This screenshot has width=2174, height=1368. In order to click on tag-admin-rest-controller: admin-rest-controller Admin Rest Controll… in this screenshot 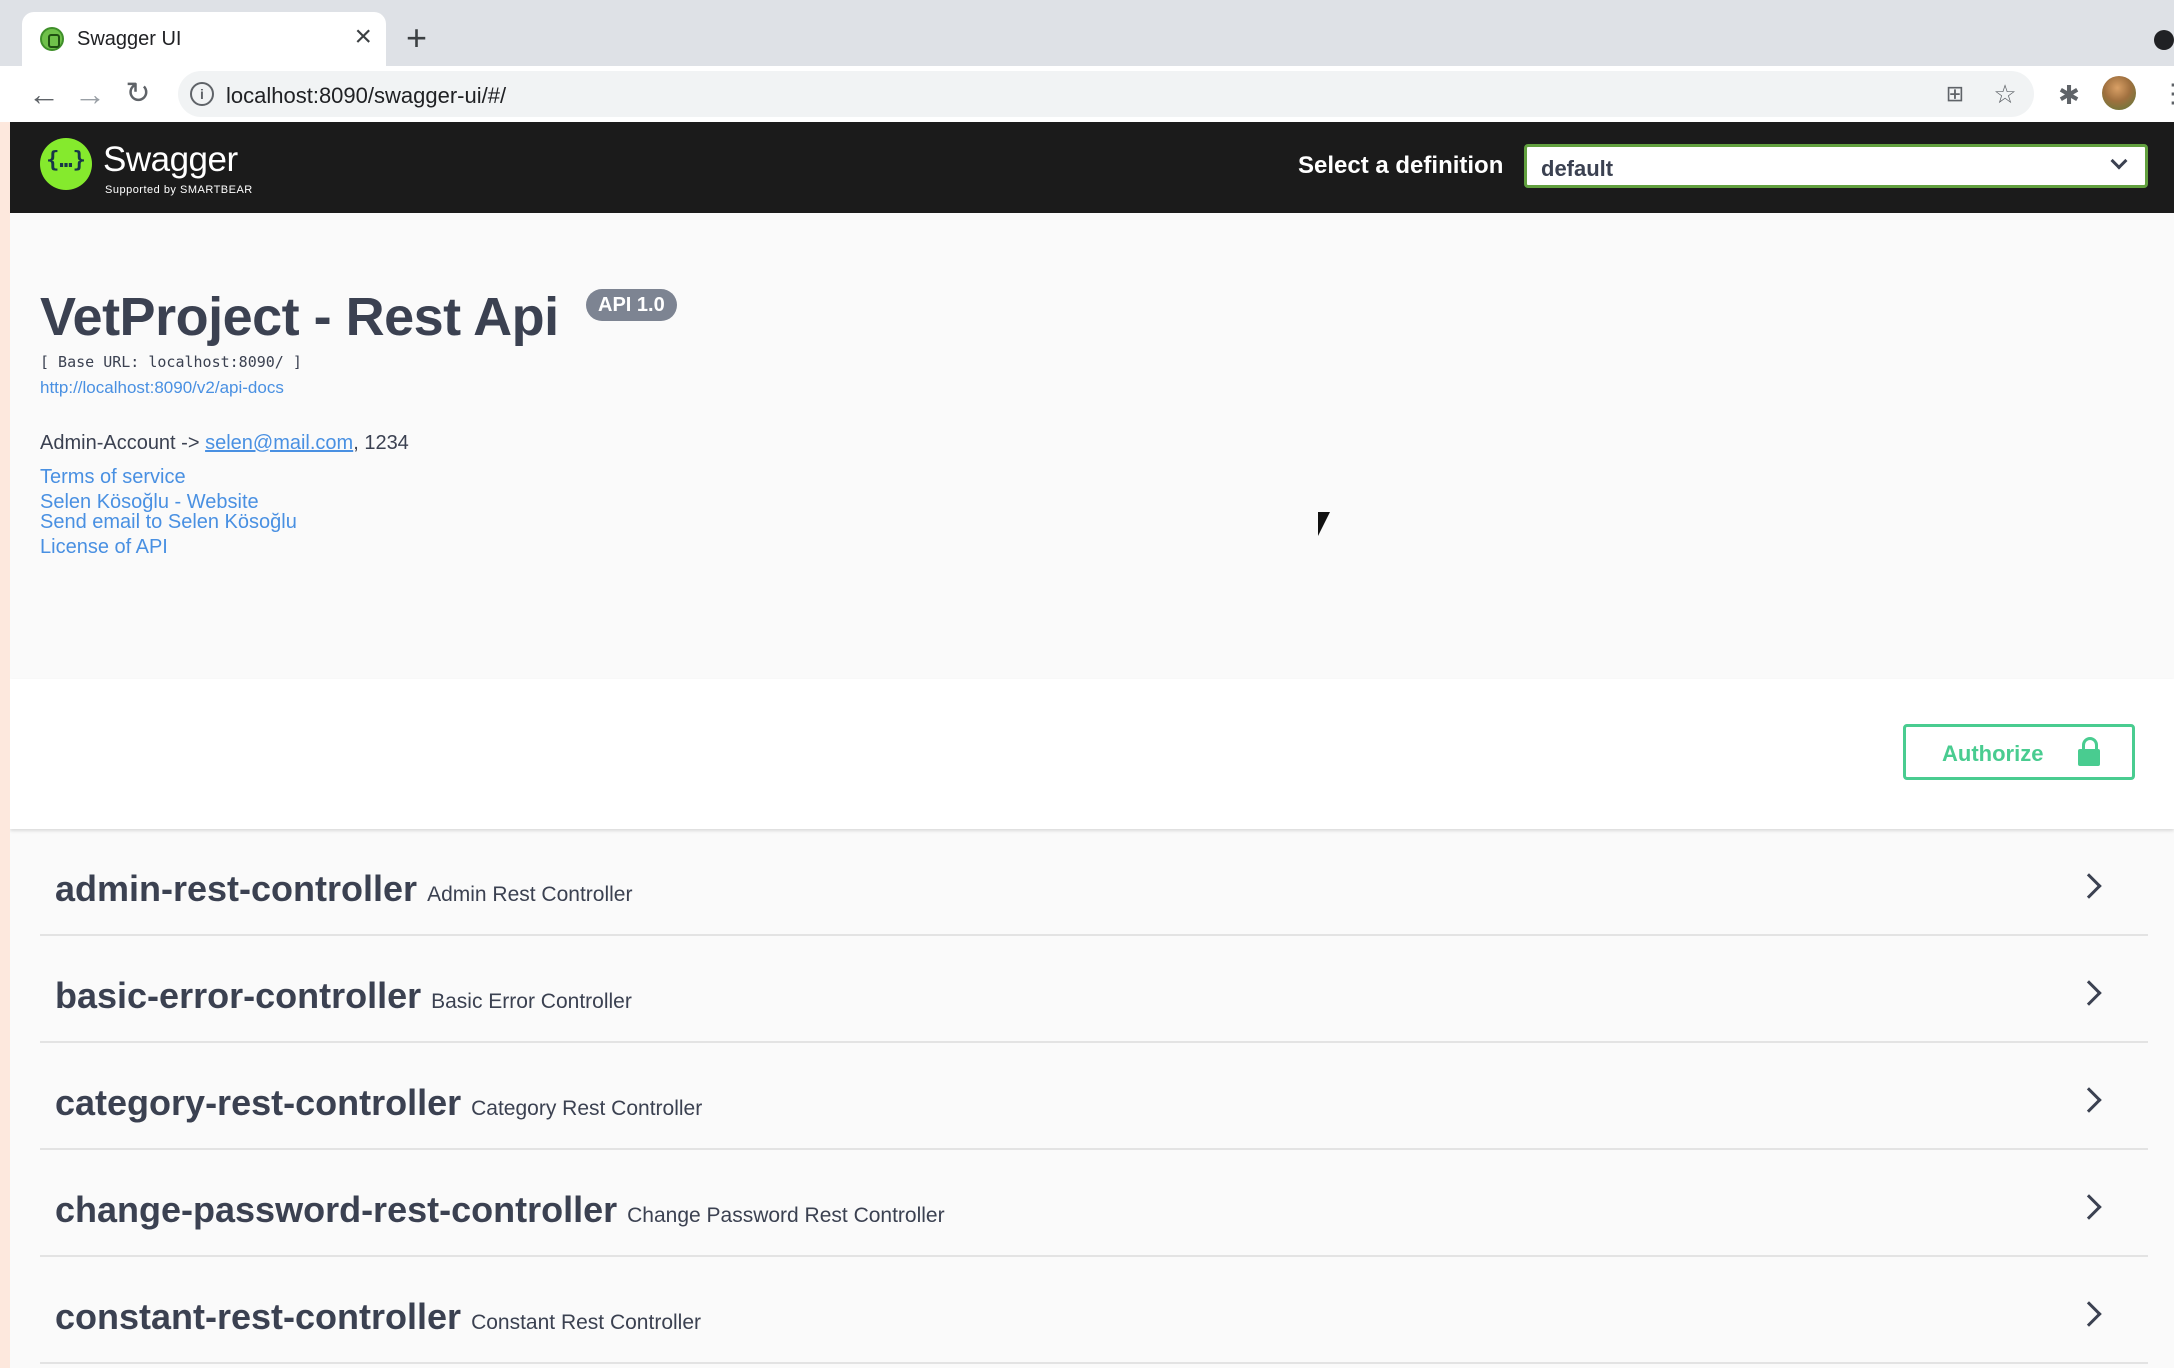, I will do `click(1094, 882)`.